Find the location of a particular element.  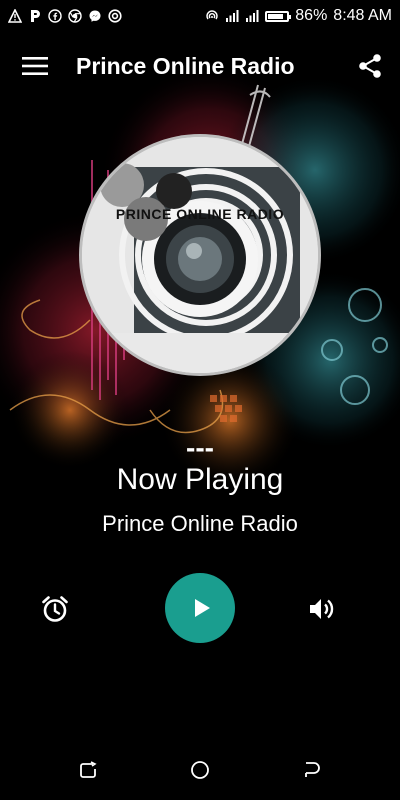

recents-icon is located at coordinates (88, 769).